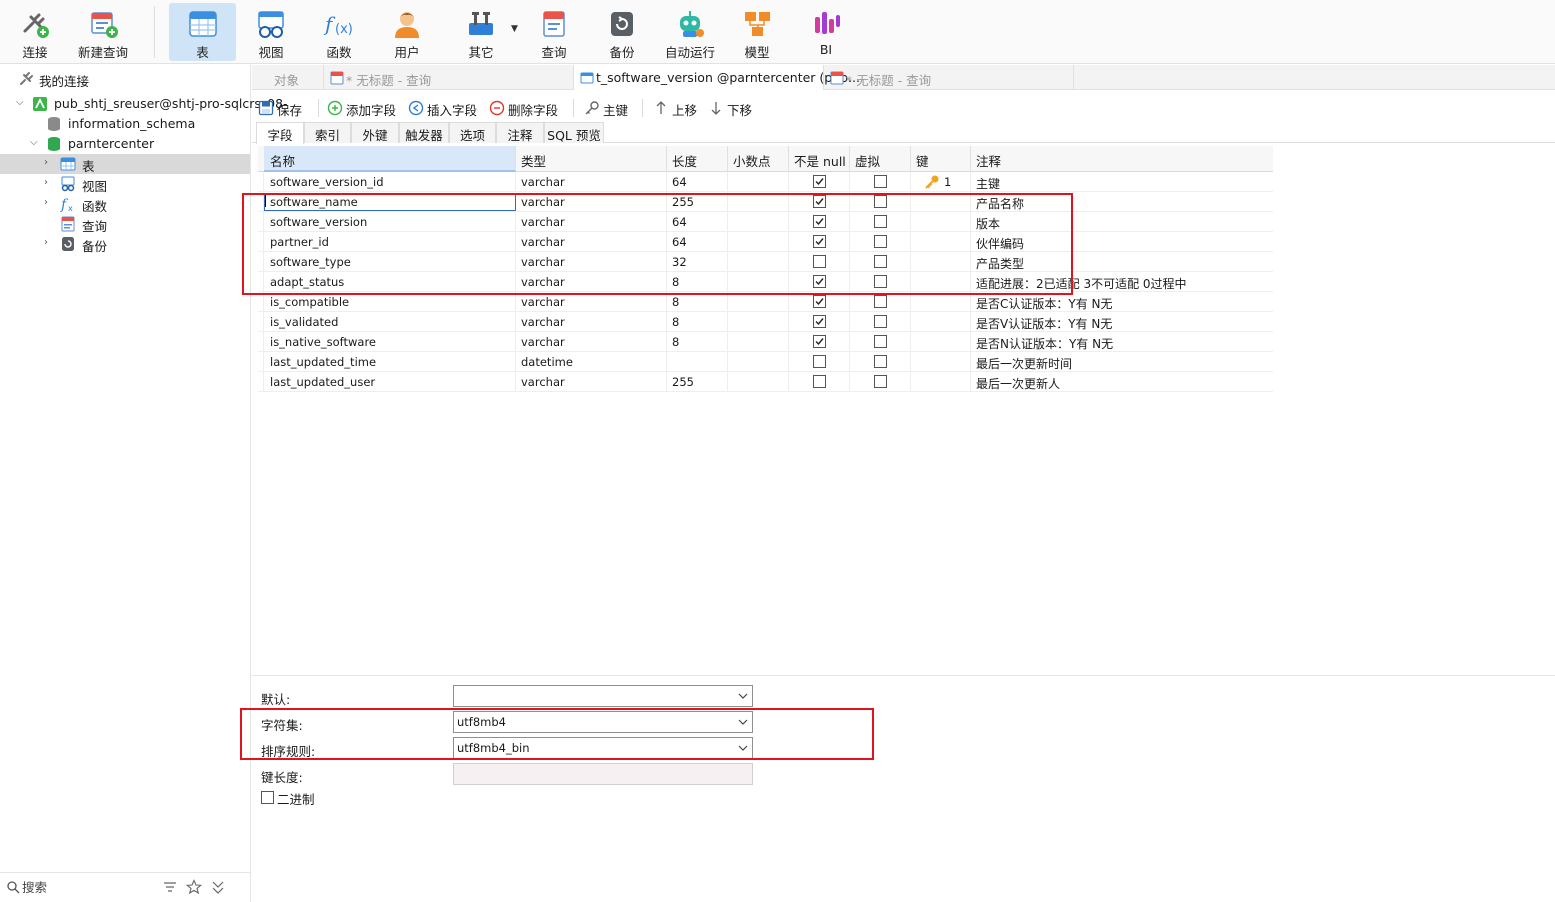  Describe the element at coordinates (520, 132) in the screenshot. I see `tab-comment: 注释` at that location.